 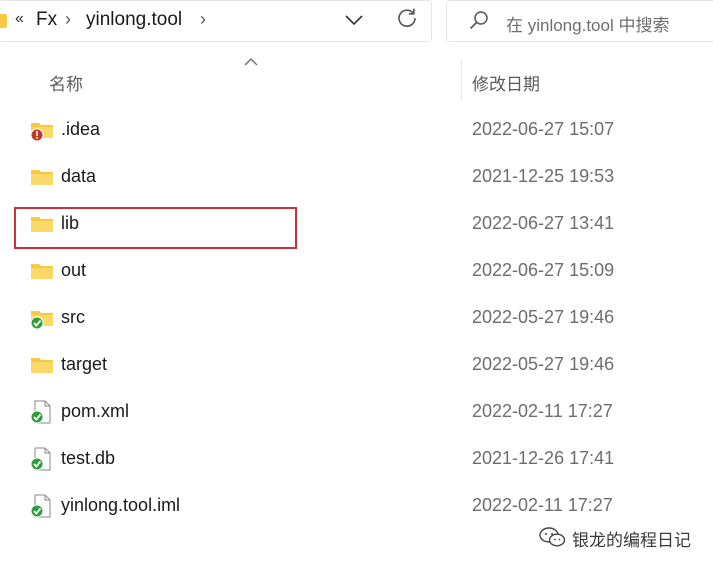 What do you see at coordinates (543, 129) in the screenshot?
I see `file-date-modified: 2022-06-27 15:07` at bounding box center [543, 129].